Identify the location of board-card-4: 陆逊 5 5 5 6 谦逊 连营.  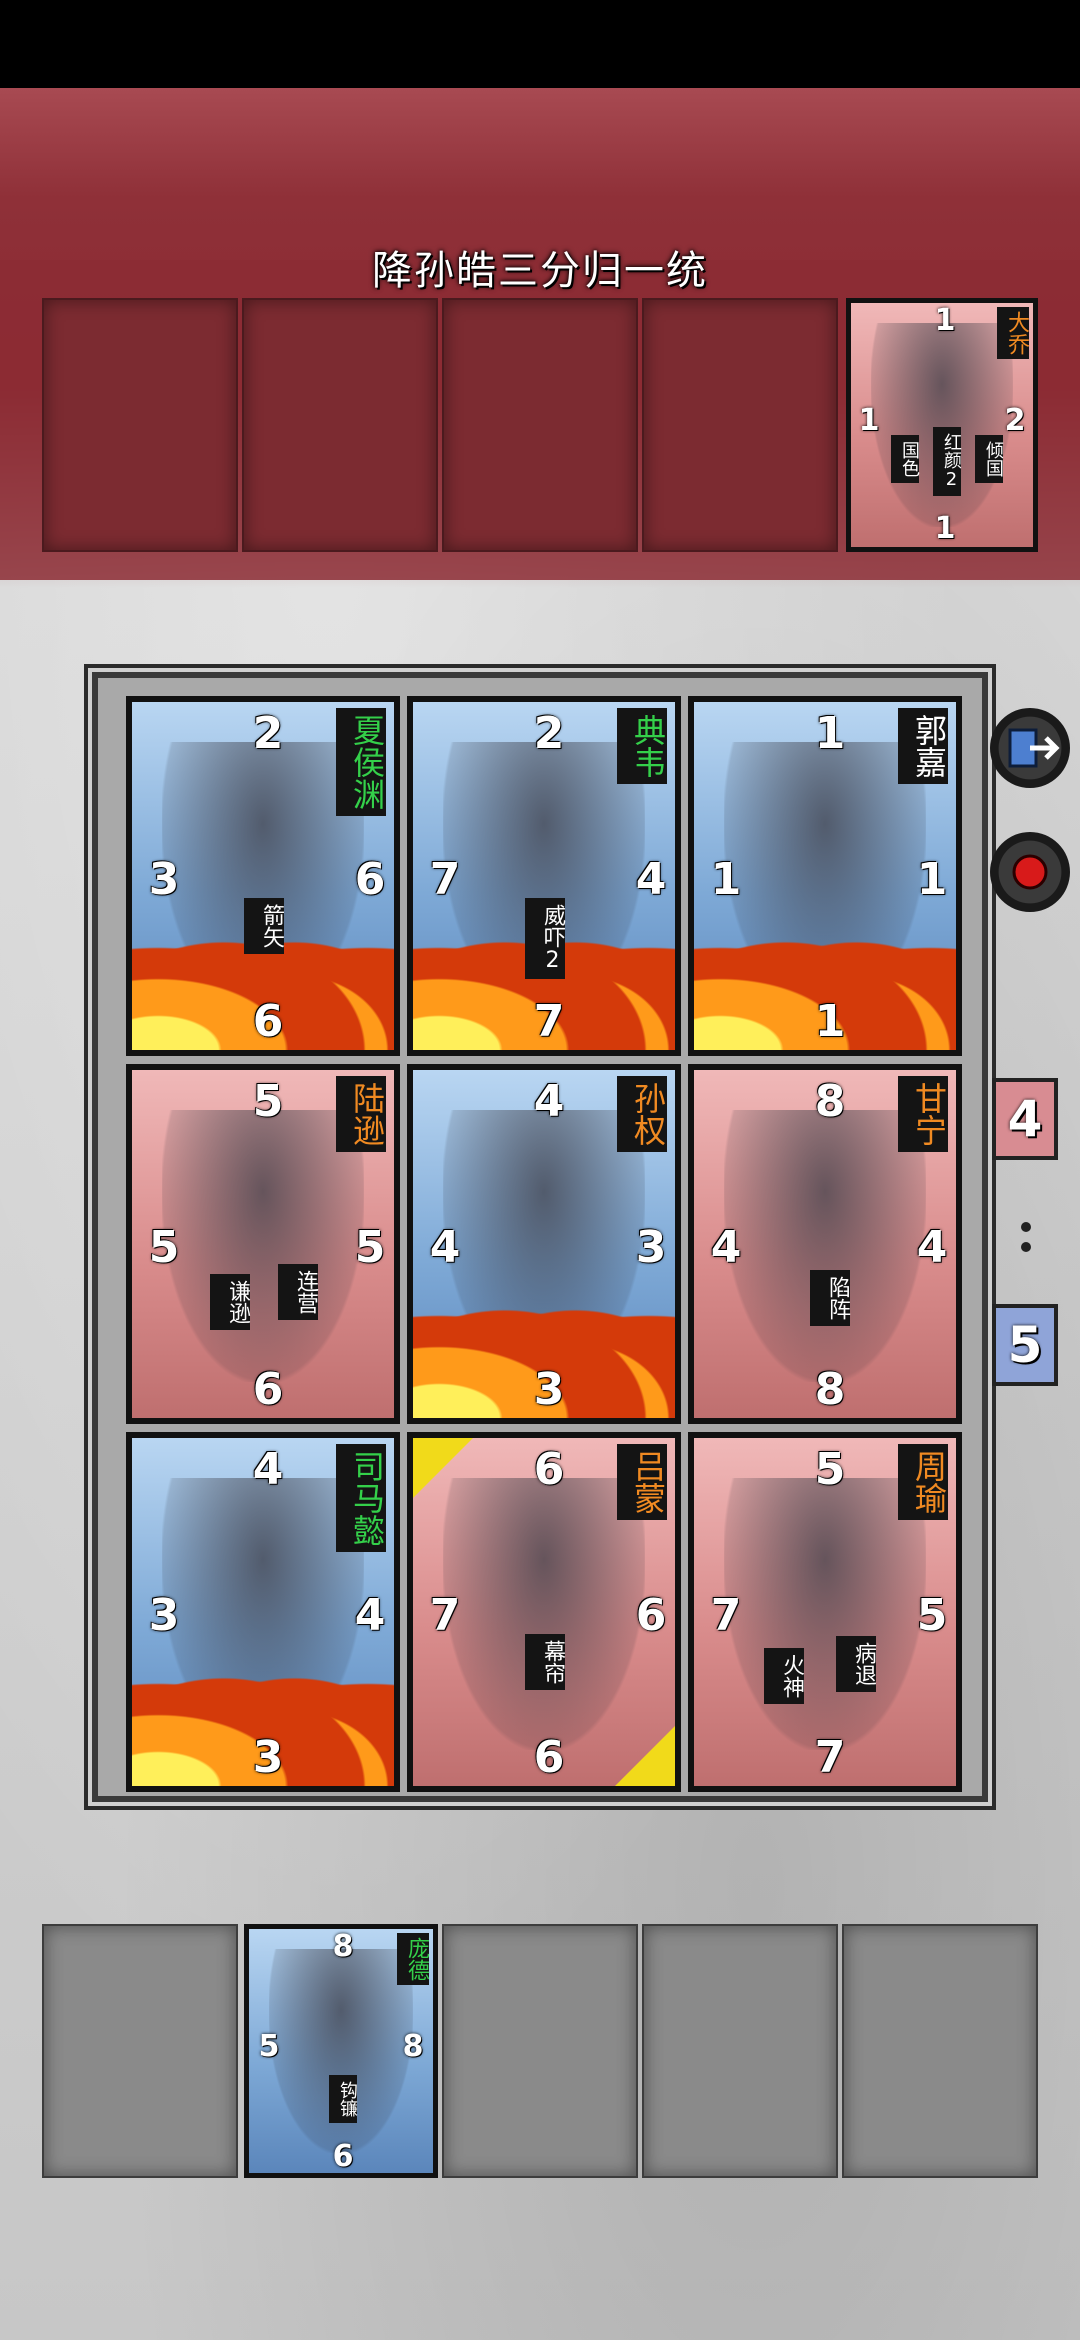
(263, 1244).